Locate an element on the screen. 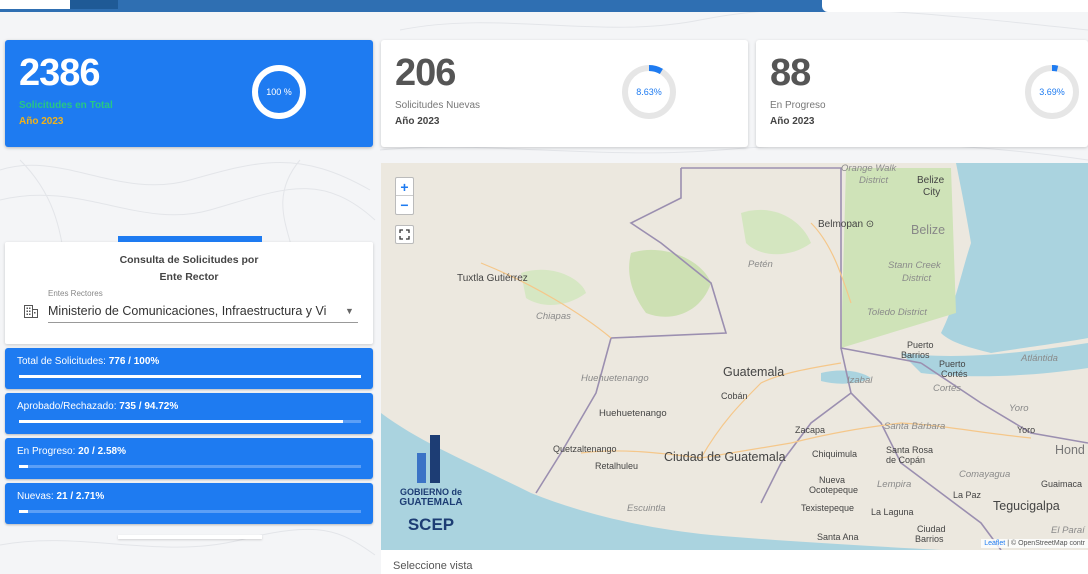 This screenshot has height=574, width=1088. logo-text-scep: SCEP is located at coordinates (431, 524).